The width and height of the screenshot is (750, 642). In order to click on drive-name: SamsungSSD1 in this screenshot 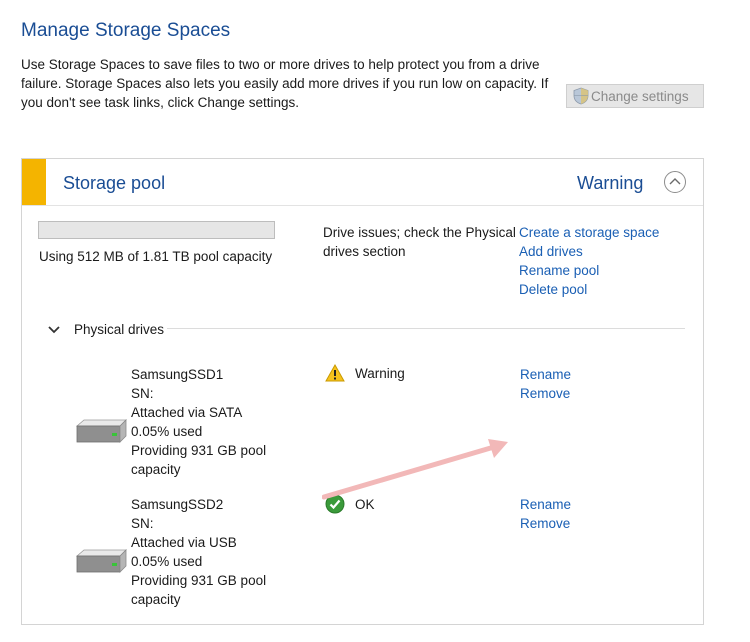, I will do `click(177, 374)`.